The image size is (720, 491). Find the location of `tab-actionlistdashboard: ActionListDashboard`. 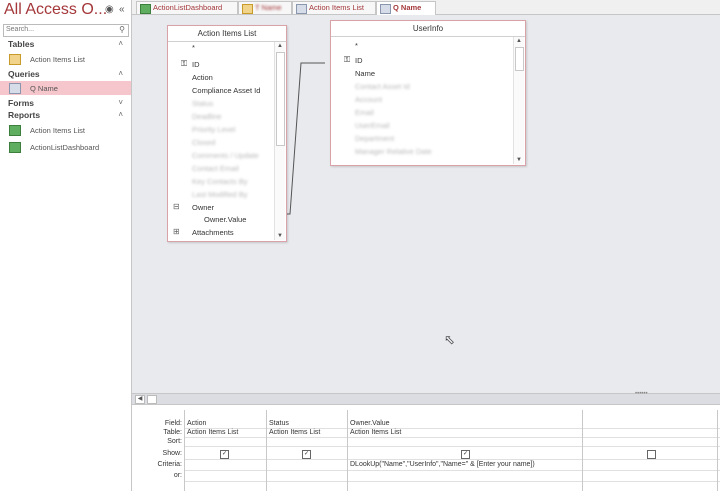

tab-actionlistdashboard: ActionListDashboard is located at coordinates (187, 7).